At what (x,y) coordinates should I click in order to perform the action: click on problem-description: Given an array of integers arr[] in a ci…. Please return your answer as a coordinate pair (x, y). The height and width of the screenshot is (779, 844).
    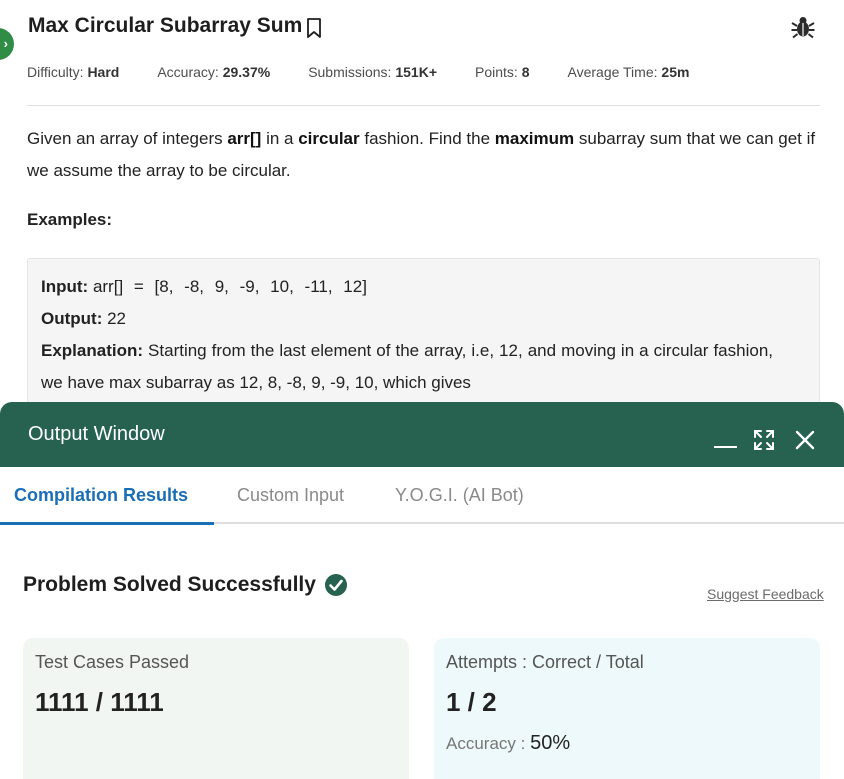
    Looking at the image, I should click on (421, 154).